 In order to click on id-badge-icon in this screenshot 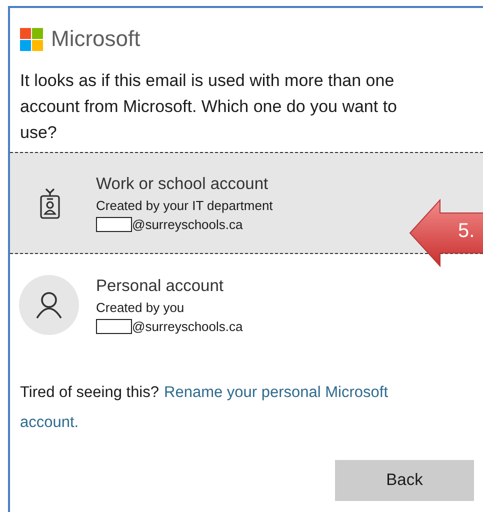, I will do `click(50, 203)`.